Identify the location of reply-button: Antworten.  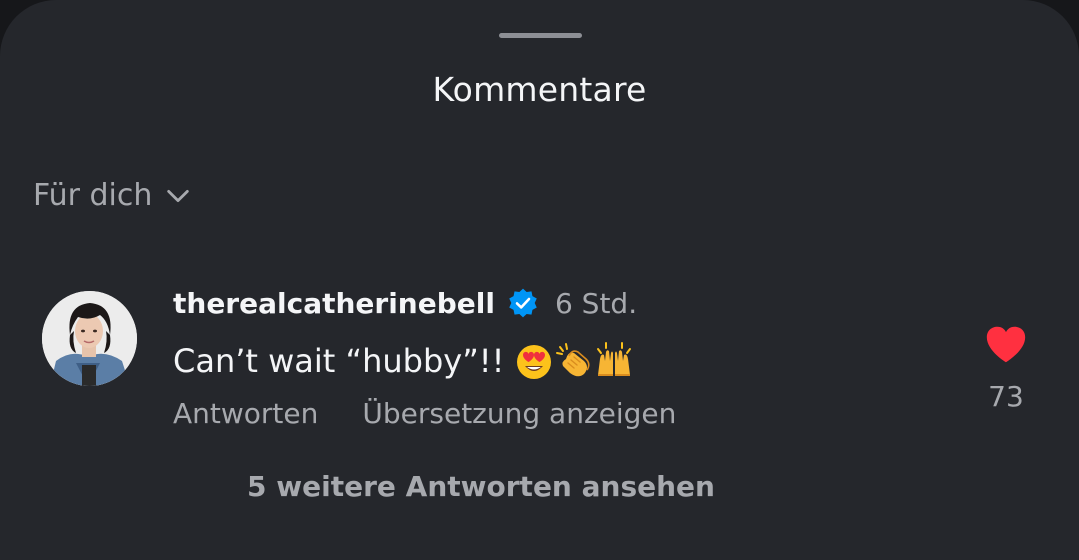
(245, 413).